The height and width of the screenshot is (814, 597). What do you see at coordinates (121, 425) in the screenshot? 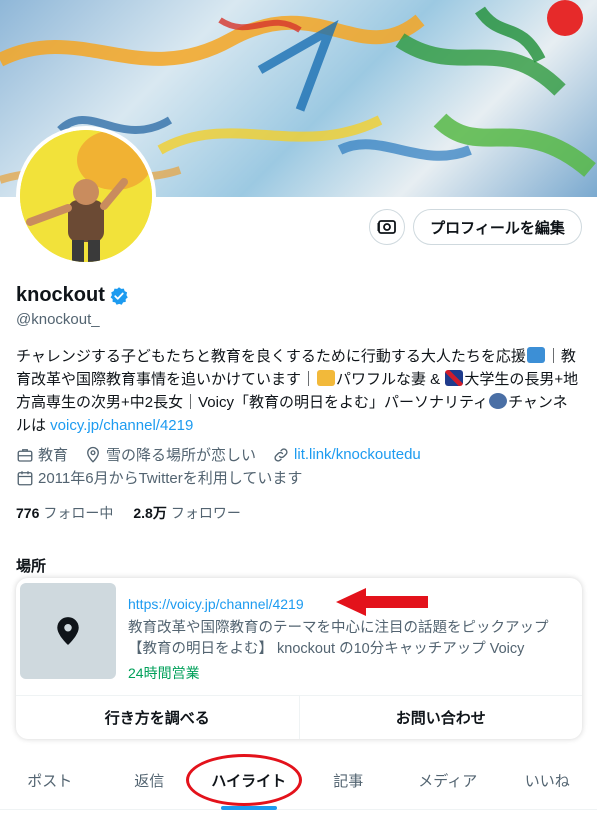
I see `bio-voicy-link: voicy.jp/channel/4219` at bounding box center [121, 425].